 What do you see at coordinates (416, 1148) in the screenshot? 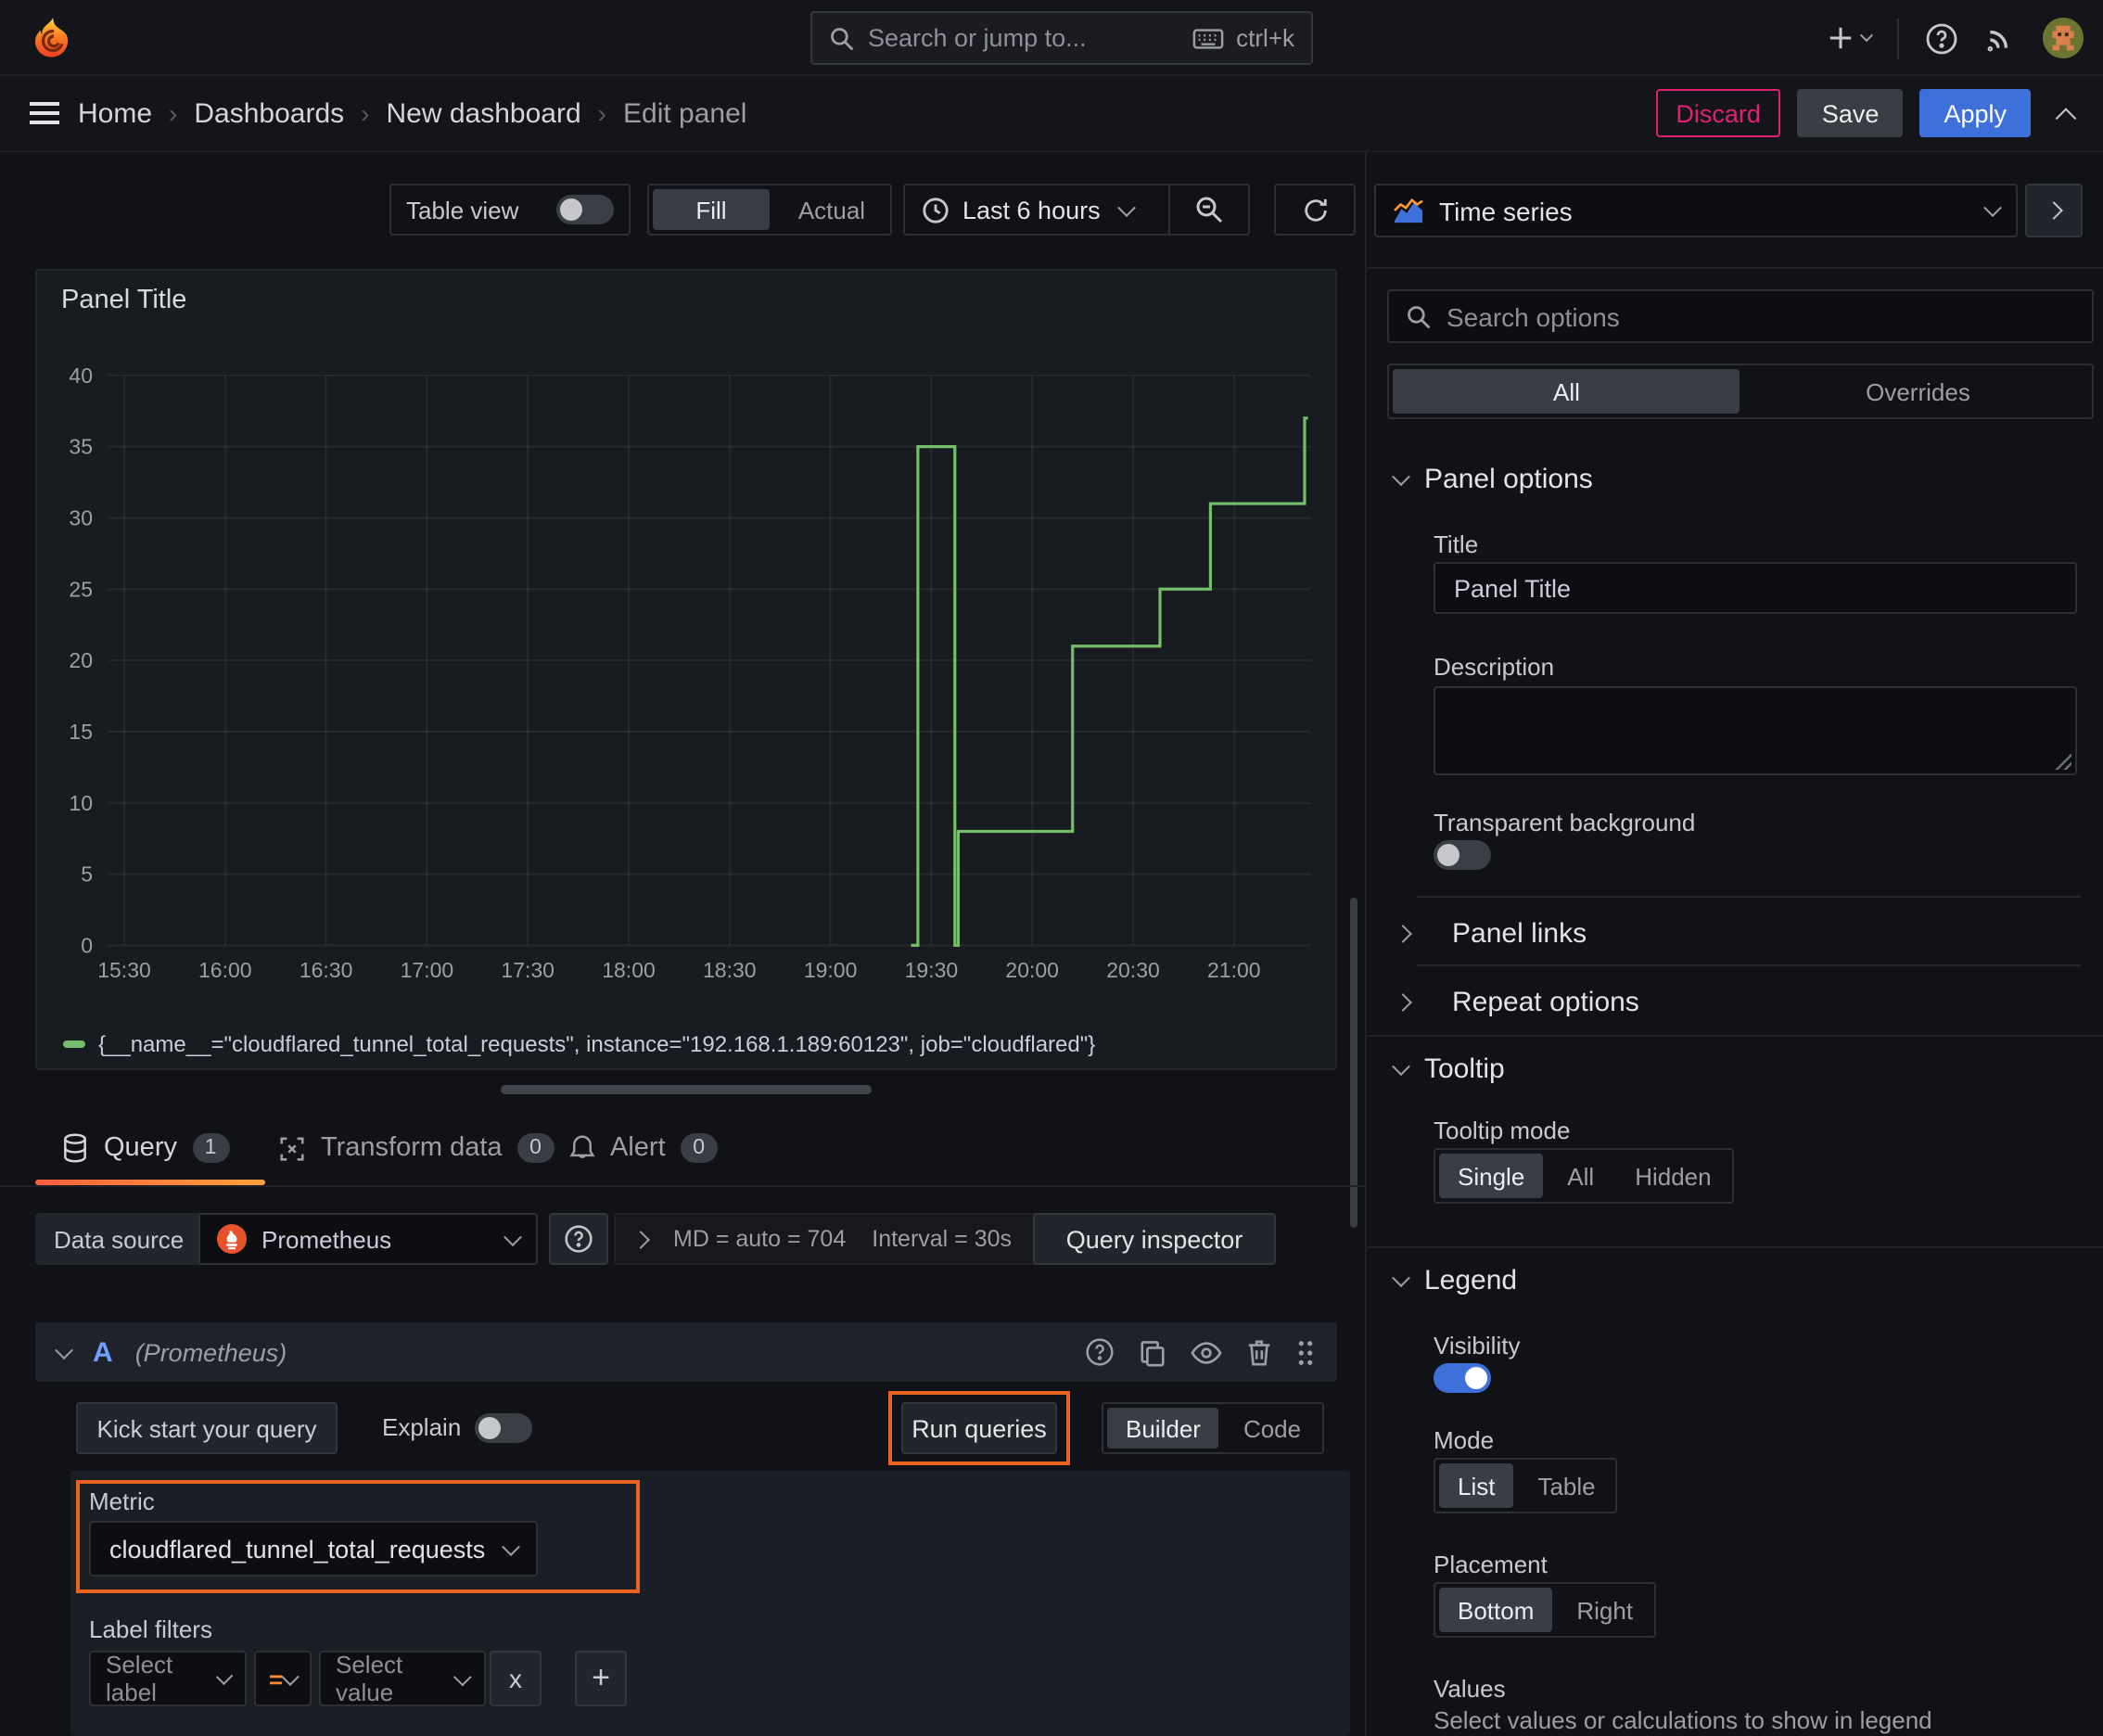
I see `tab-transform: Transform data 0` at bounding box center [416, 1148].